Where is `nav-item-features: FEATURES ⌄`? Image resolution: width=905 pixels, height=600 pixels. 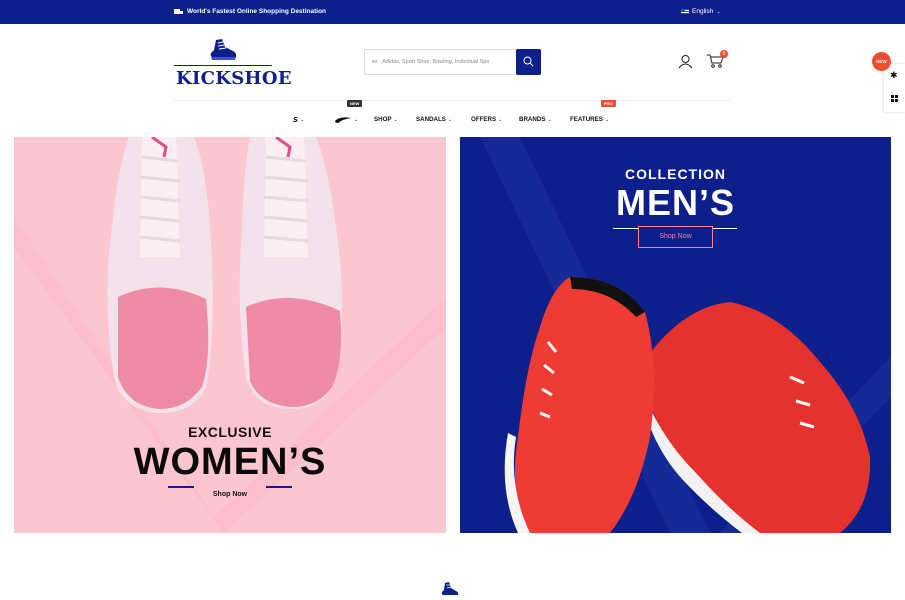
nav-item-features: FEATURES ⌄ is located at coordinates (589, 119).